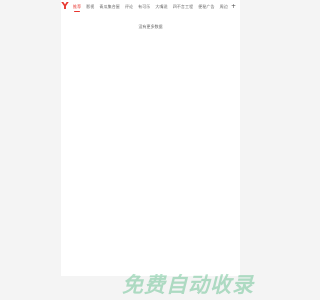  I want to click on watermark-text: 免费自动收录, so click(188, 285).